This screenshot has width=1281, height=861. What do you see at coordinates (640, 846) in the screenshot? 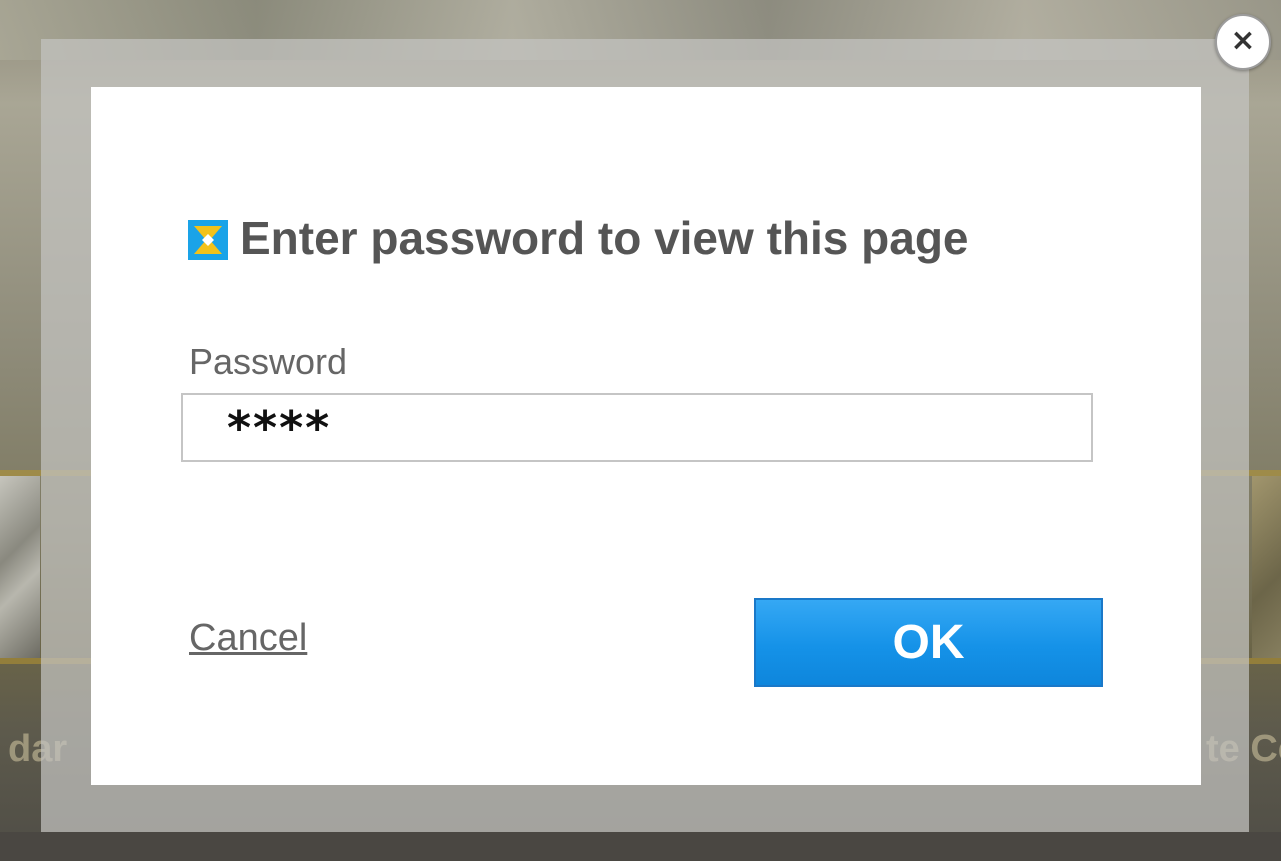
I see `backdrop-footer` at bounding box center [640, 846].